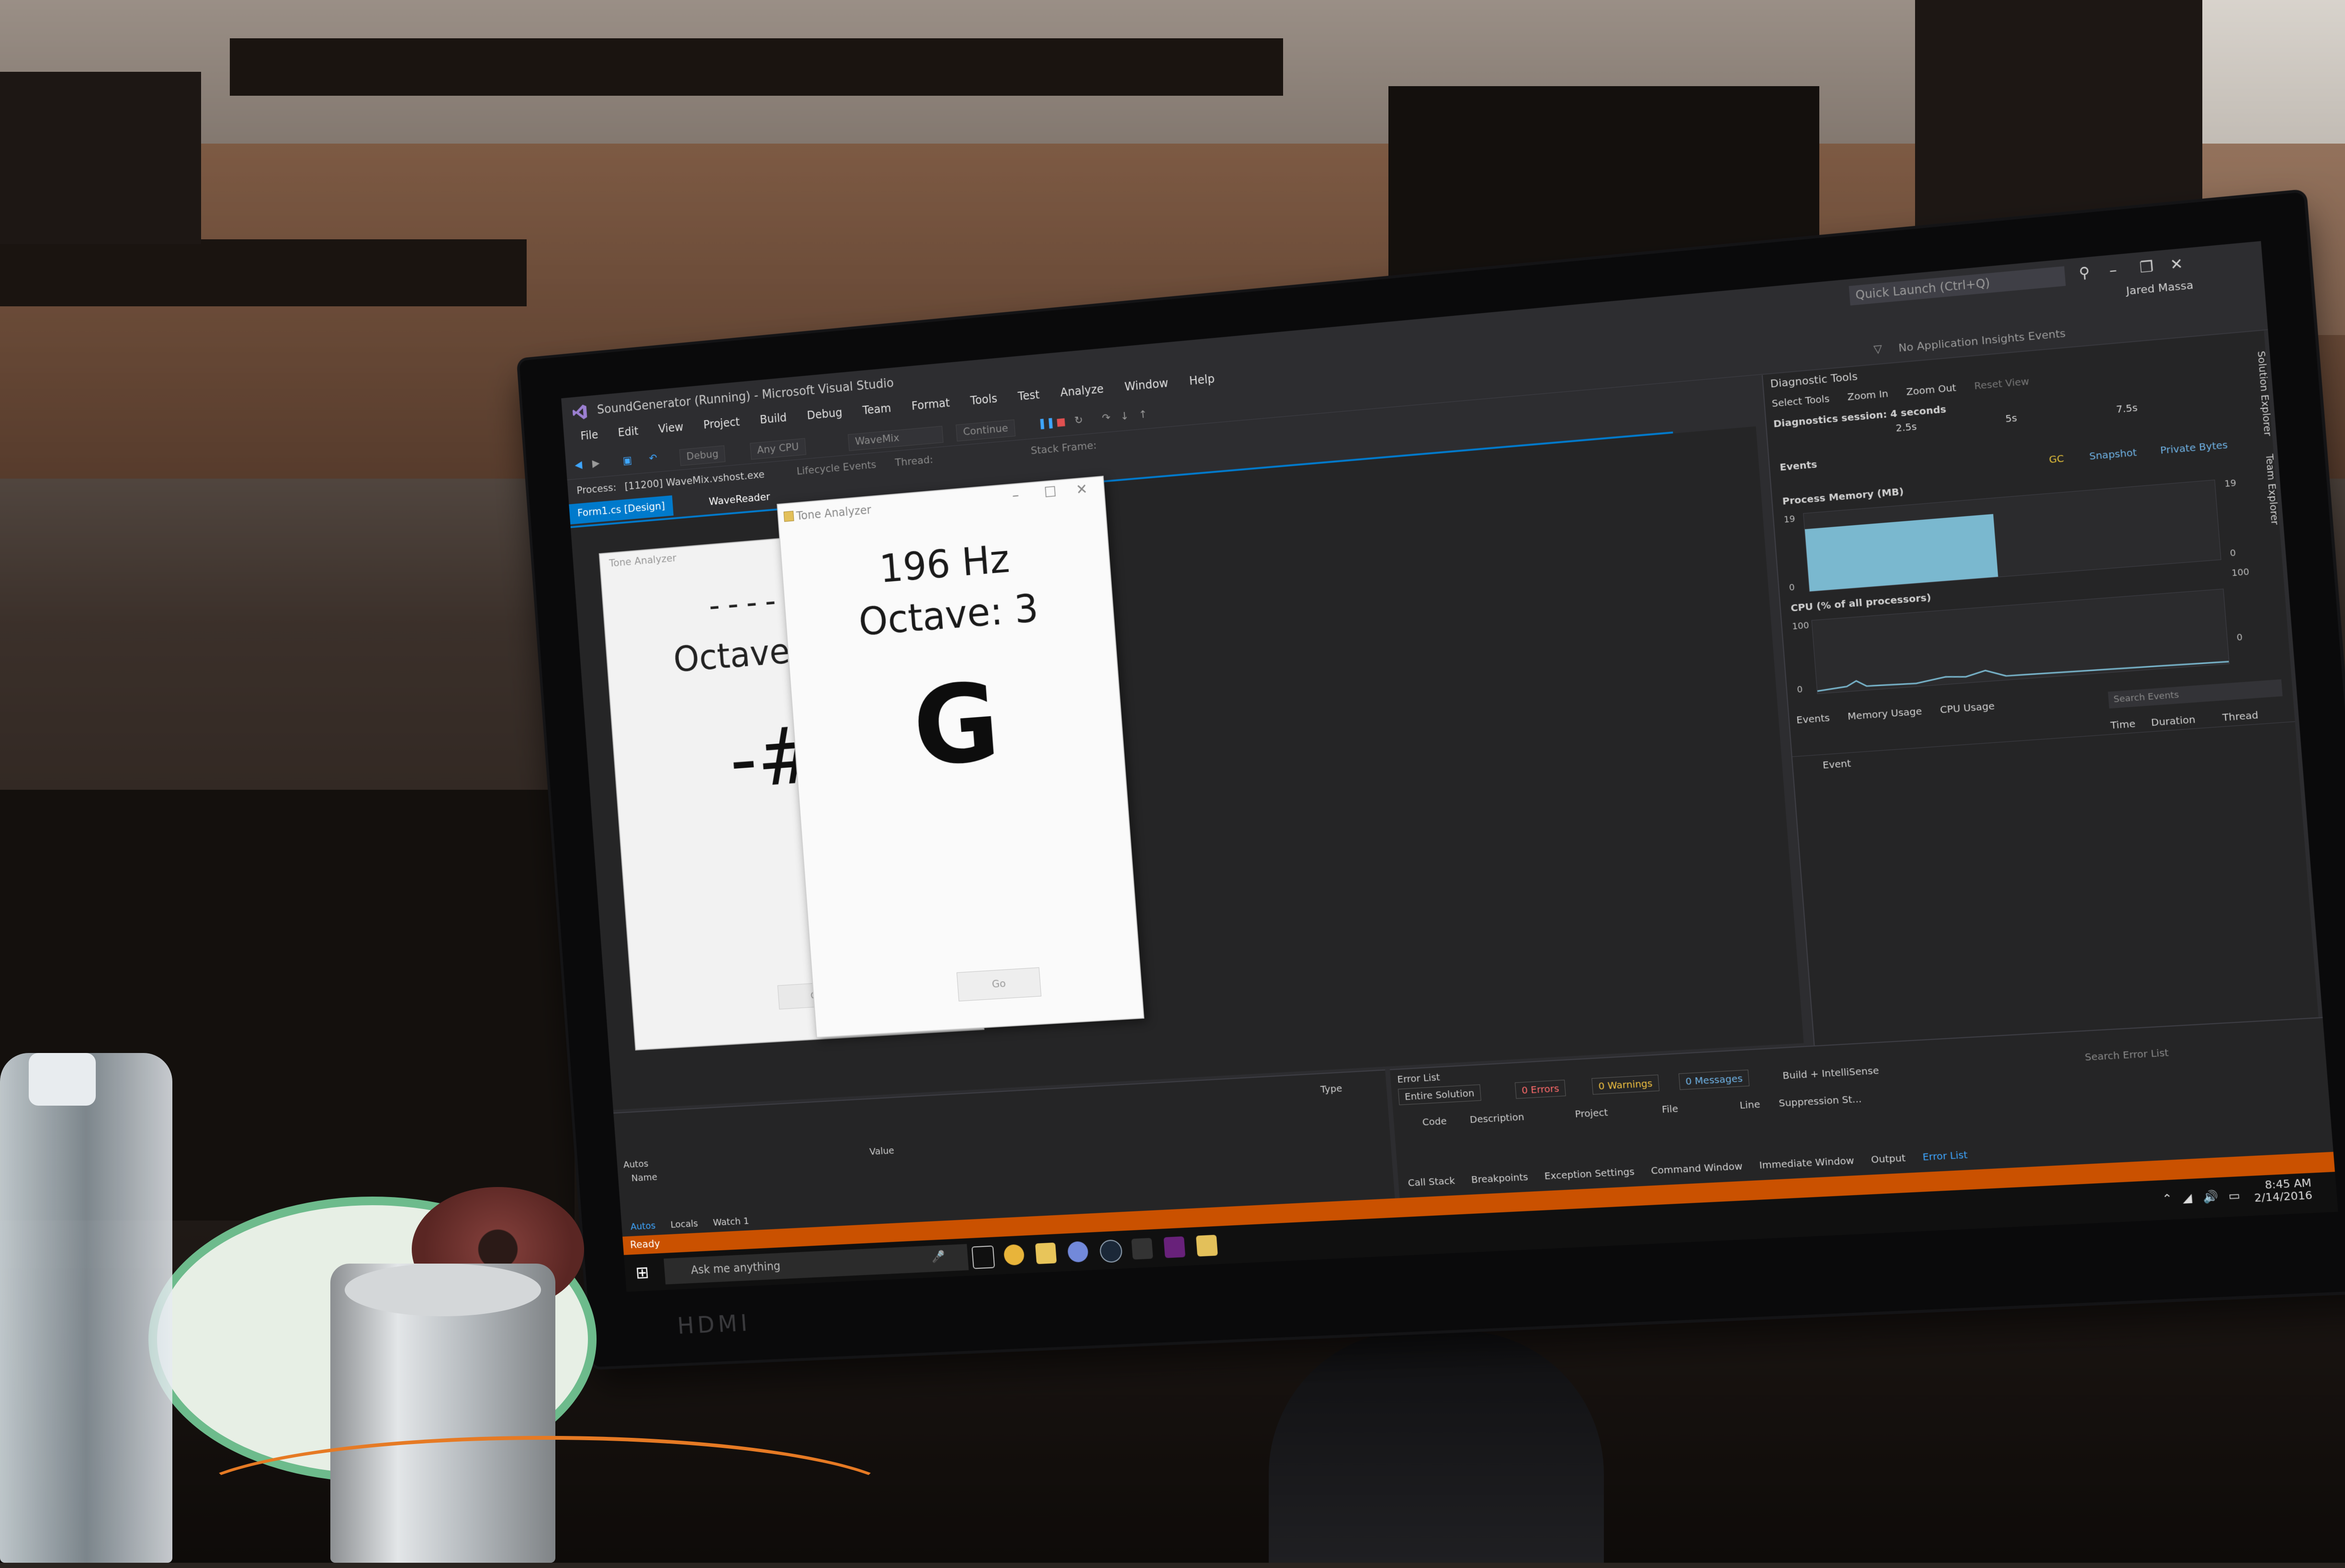 This screenshot has height=1568, width=2345. Describe the element at coordinates (2084, 273) in the screenshot. I see `search-icon: ⚲` at that location.